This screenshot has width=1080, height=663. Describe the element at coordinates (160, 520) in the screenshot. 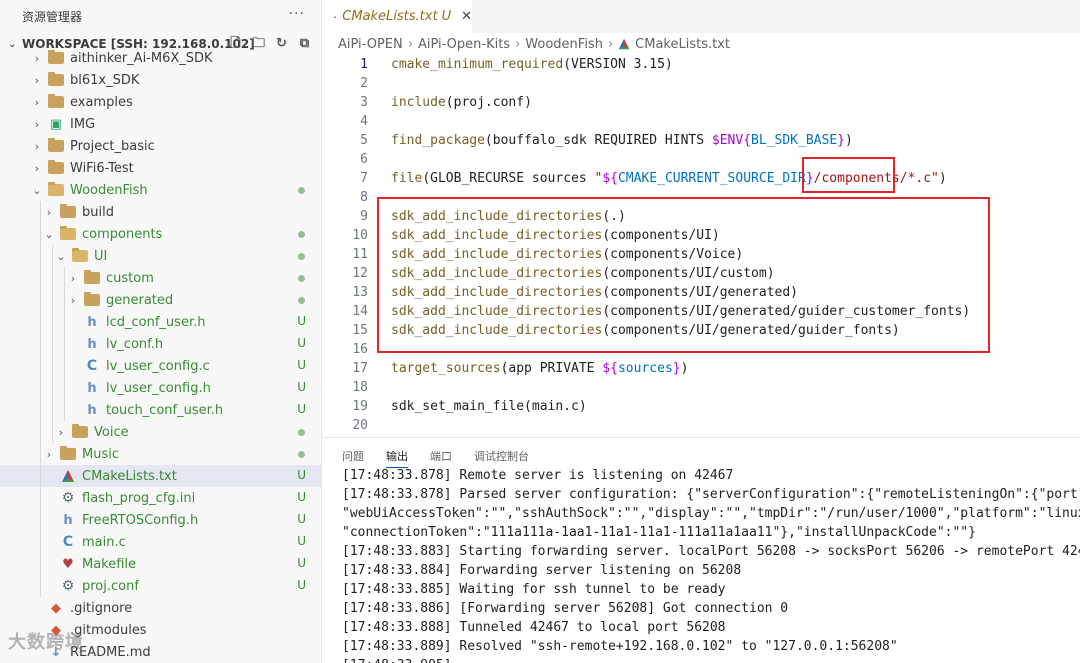

I see `tree-item: h FreeRTOSConfig.h U` at that location.